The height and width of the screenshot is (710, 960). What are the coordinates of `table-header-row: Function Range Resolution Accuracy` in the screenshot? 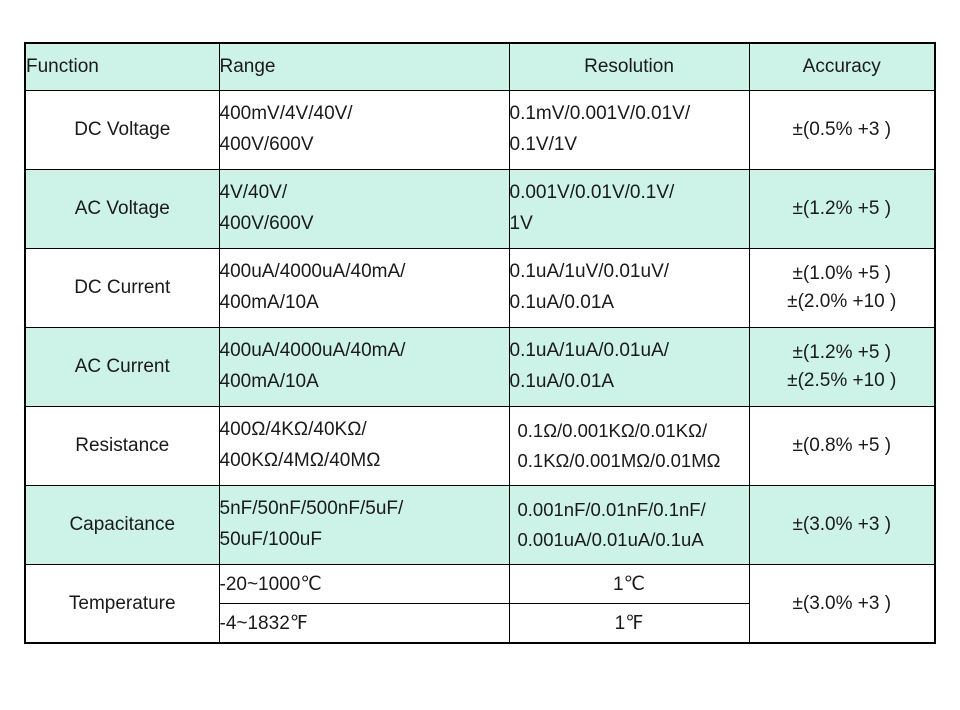 It's located at (480, 66).